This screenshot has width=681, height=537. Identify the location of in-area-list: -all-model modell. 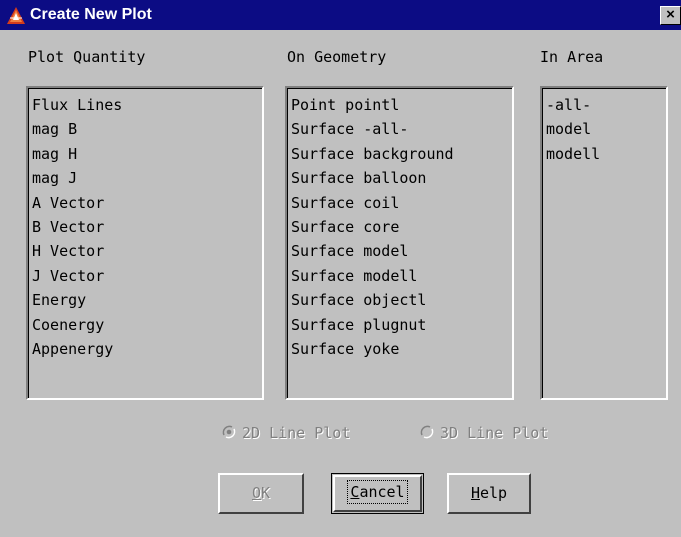
(604, 243).